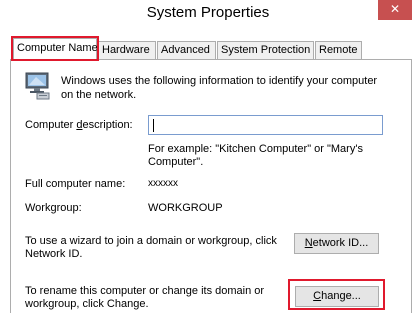 This screenshot has width=416, height=313. Describe the element at coordinates (54, 254) in the screenshot. I see `network-id-text-line2: Network ID.` at that location.